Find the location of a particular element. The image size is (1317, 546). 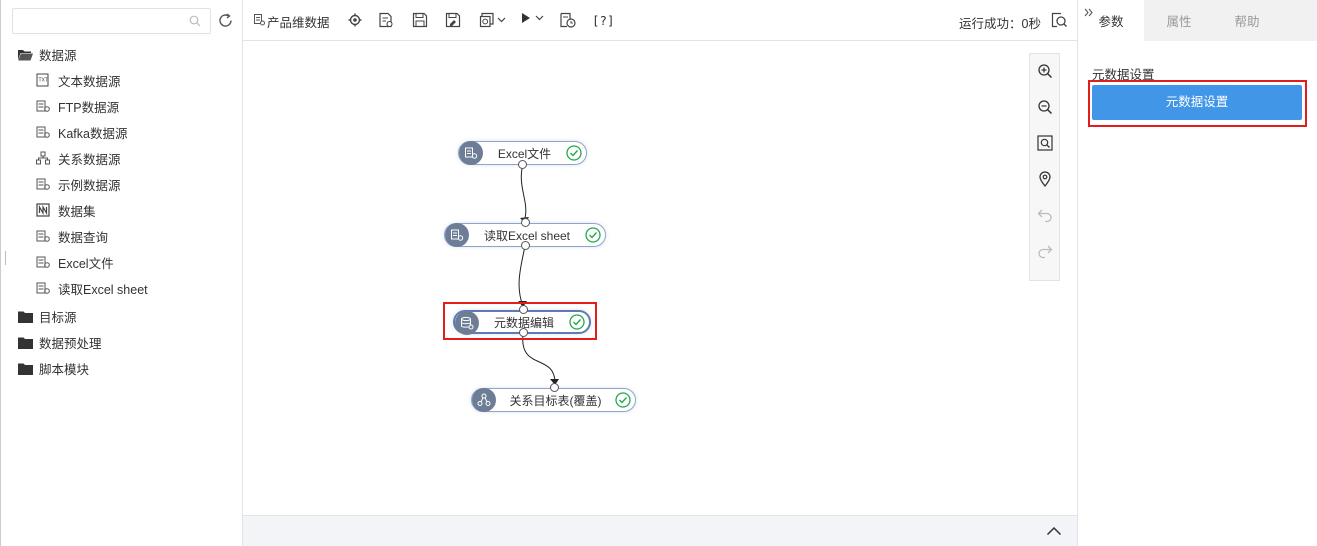

zoom-toolbar is located at coordinates (1044, 167).